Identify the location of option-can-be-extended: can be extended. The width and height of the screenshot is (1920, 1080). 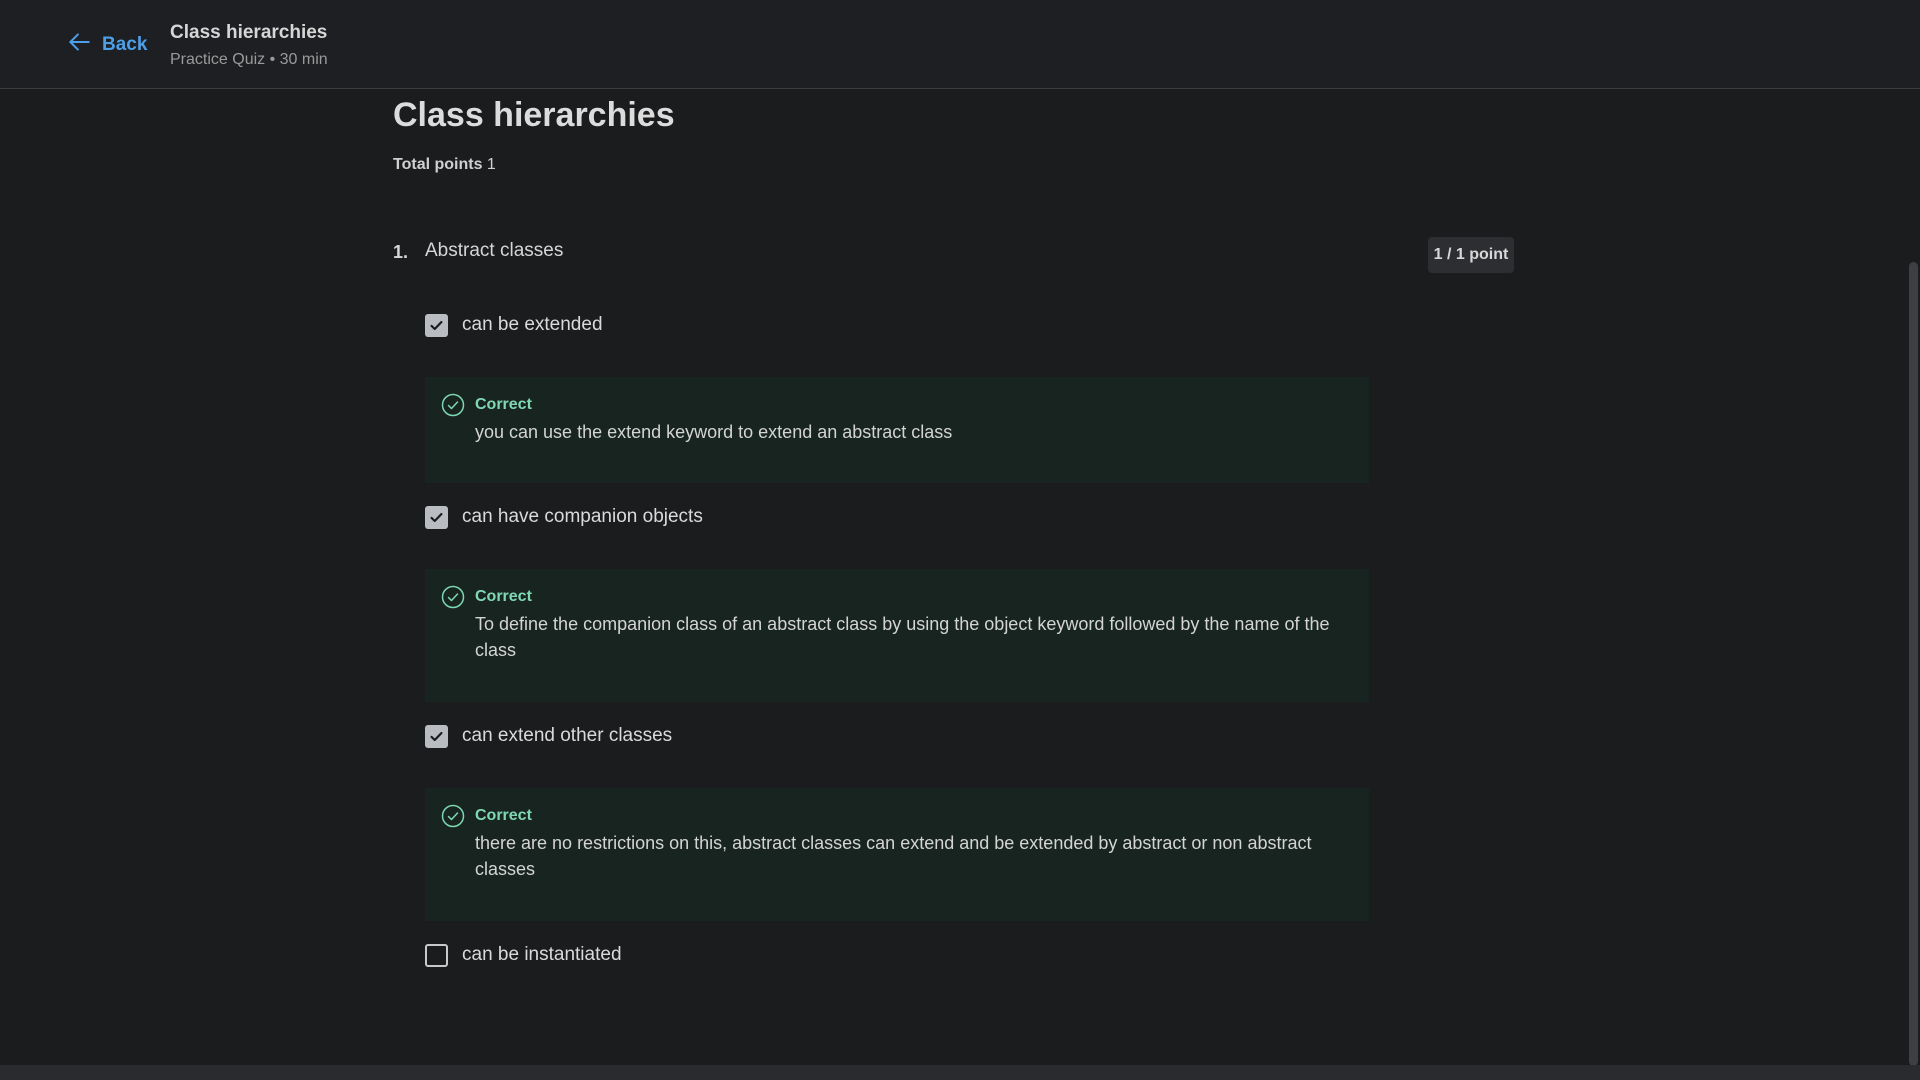
(514, 325).